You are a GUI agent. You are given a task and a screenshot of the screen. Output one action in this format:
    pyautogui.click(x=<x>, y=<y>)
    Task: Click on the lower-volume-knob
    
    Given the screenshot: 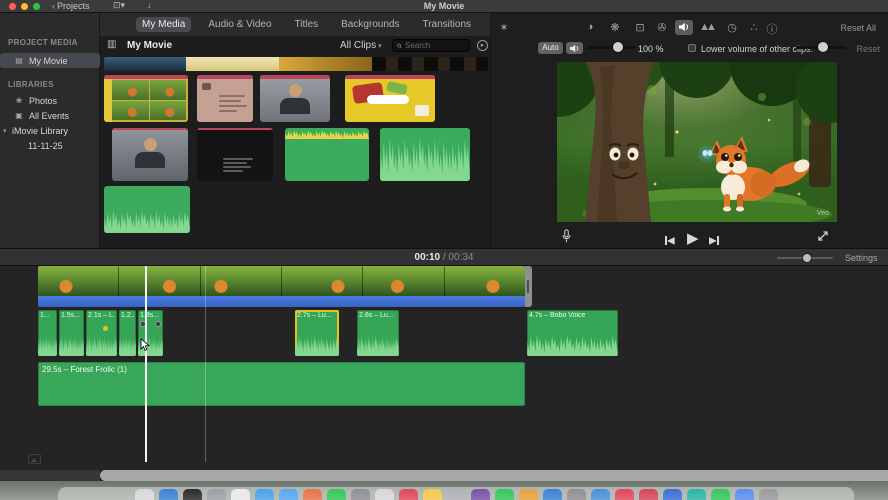 What is the action you would take?
    pyautogui.click(x=823, y=47)
    